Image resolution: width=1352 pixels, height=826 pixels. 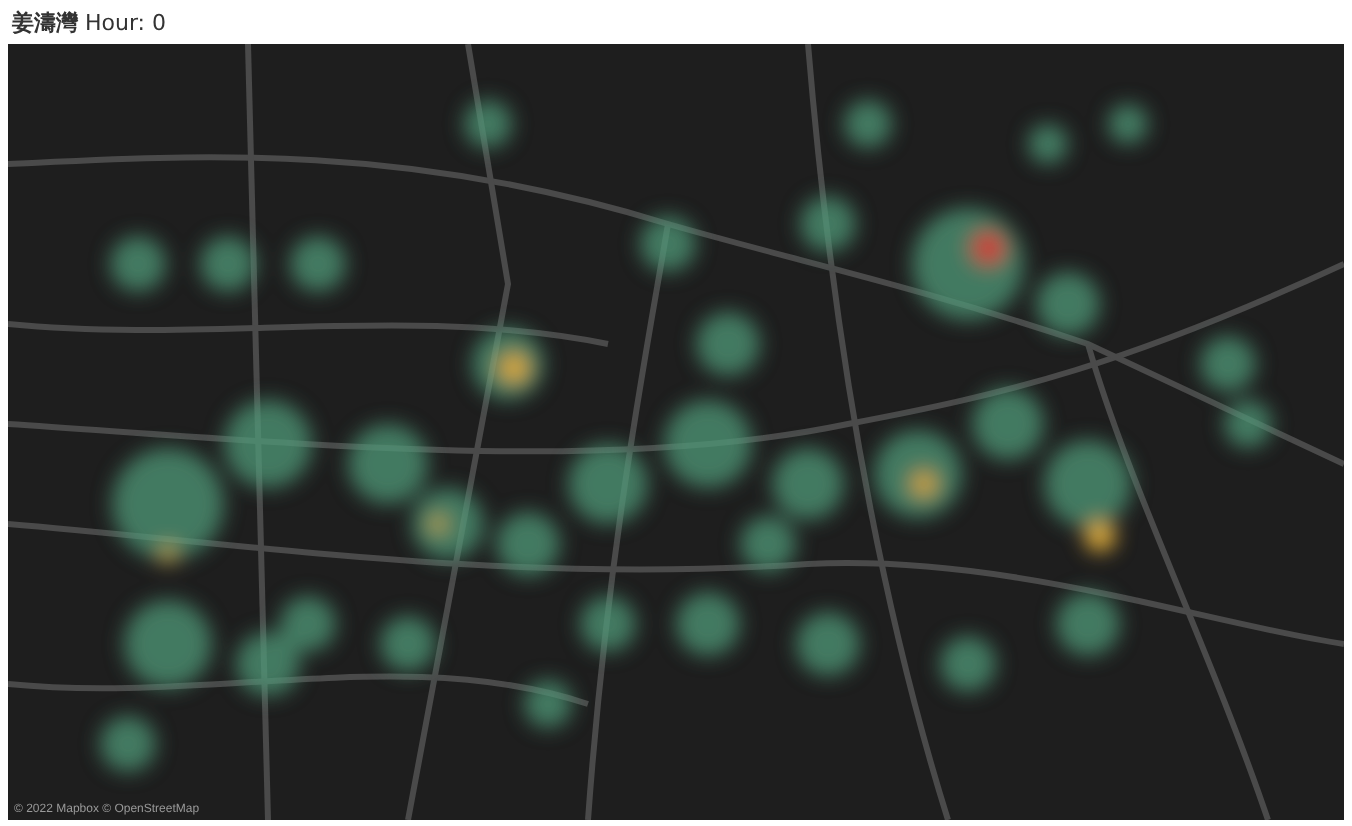 What do you see at coordinates (88, 24) in the screenshot?
I see `chart-title: 姜濤灣 Hour: 0` at bounding box center [88, 24].